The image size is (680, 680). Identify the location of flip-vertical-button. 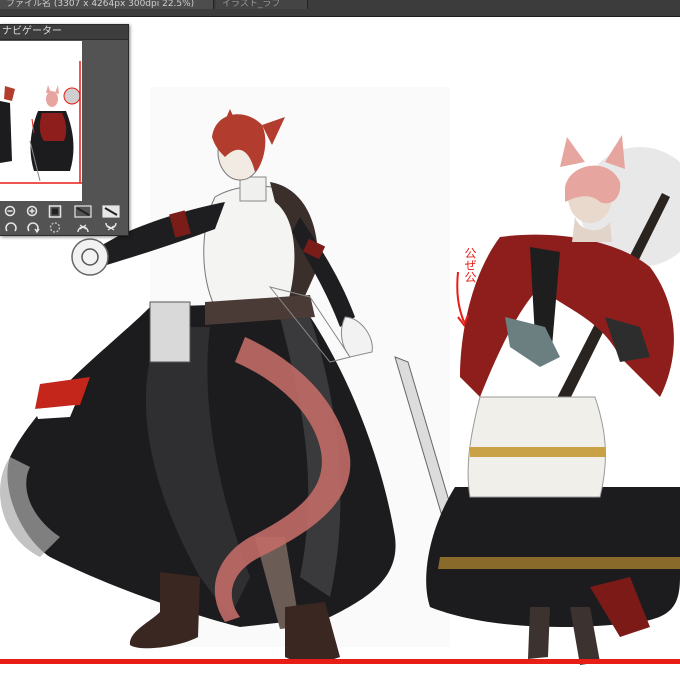
(111, 227).